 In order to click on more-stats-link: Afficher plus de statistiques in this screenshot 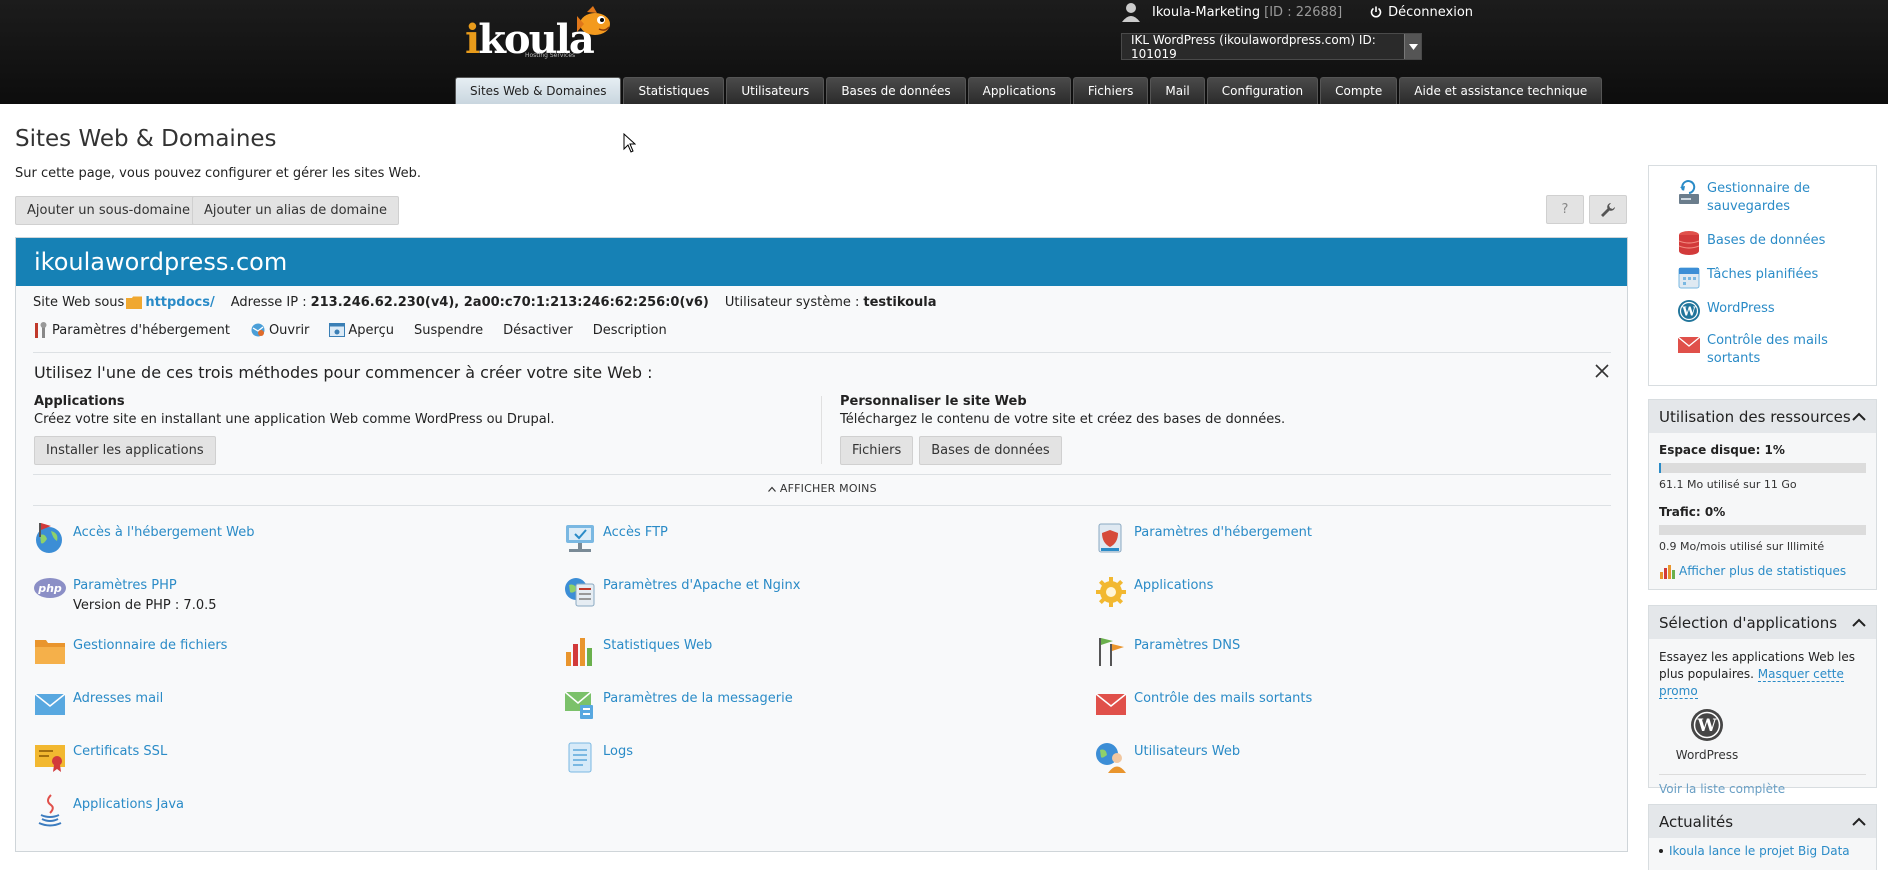, I will do `click(1762, 571)`.